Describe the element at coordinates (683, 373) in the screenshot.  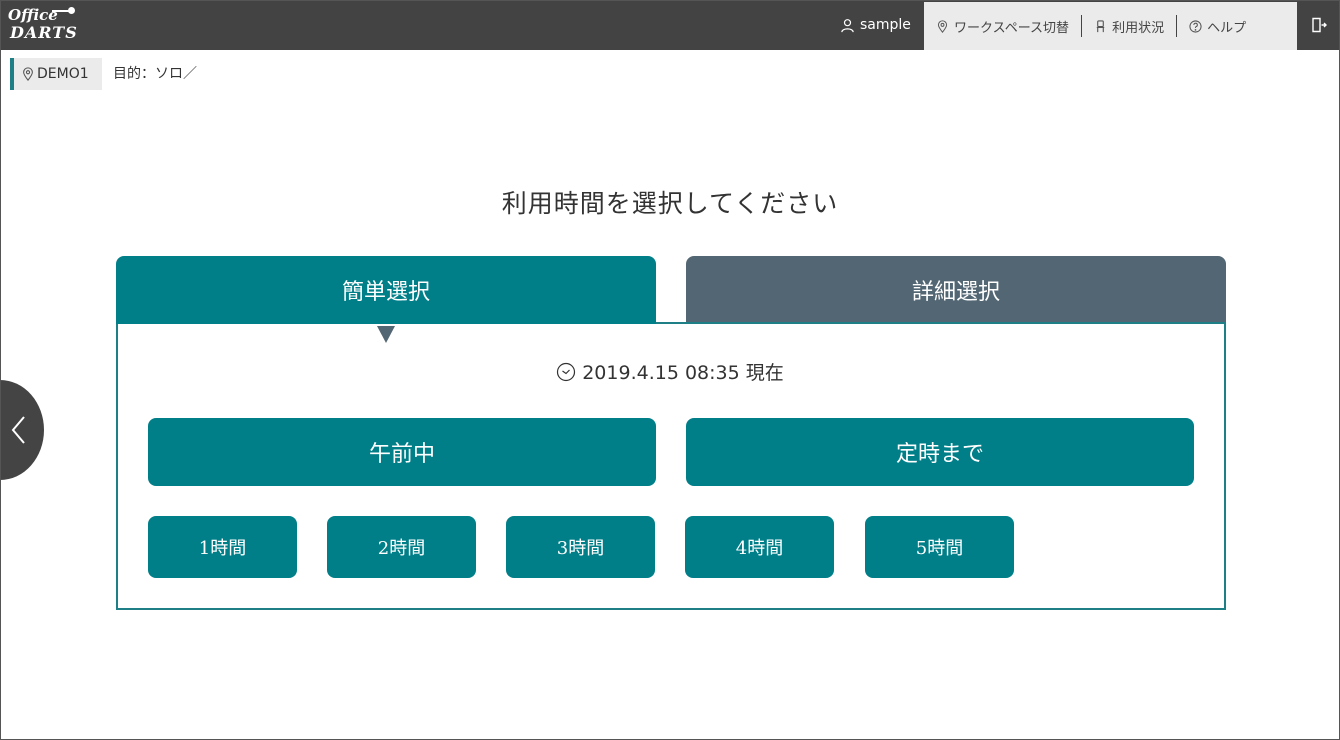
I see `current-time-text: 2019.4.15 08:35 現在` at that location.